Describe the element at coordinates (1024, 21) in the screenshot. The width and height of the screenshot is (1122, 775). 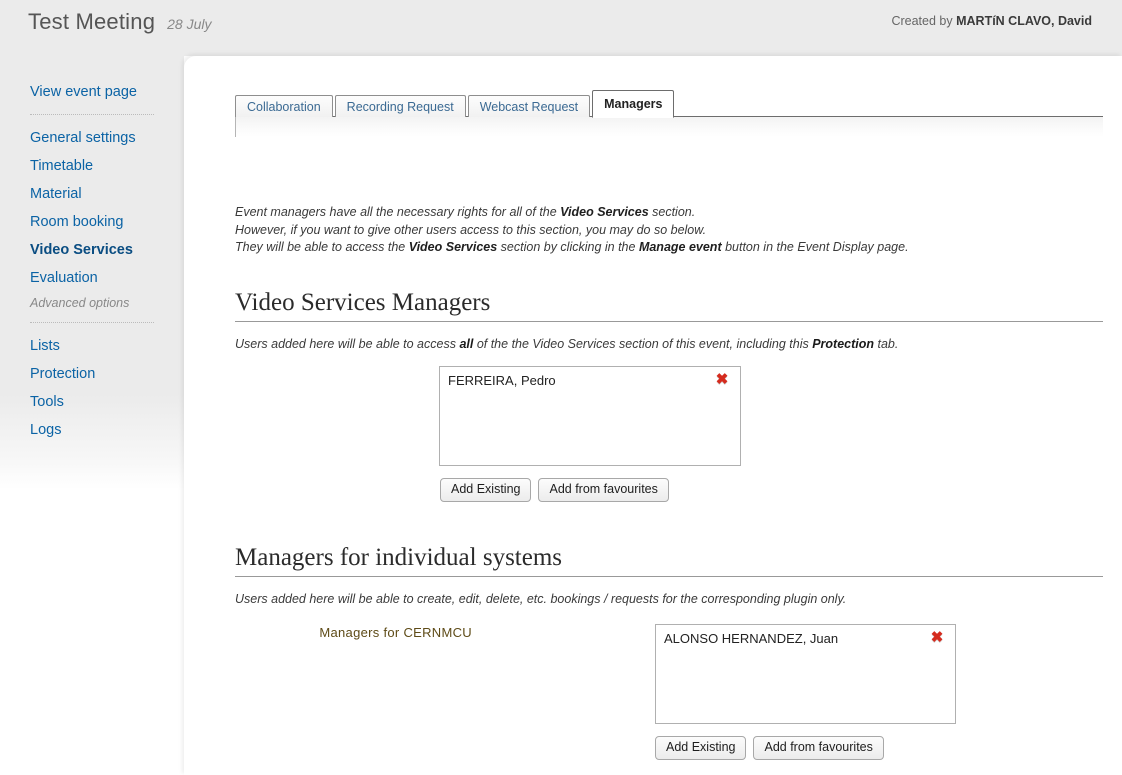
I see `created-by-name: MARTíN CLAVO, David` at that location.